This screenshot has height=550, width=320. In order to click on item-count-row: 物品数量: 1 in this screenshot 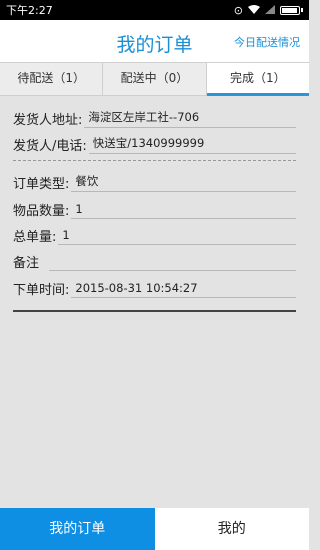, I will do `click(154, 207)`.